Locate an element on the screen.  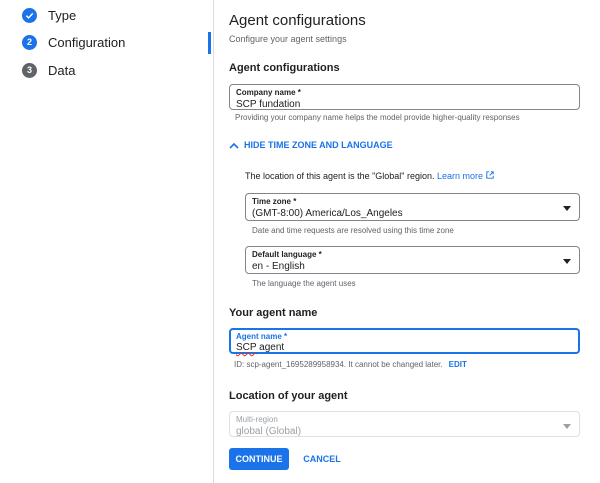
check-icon is located at coordinates (29, 15).